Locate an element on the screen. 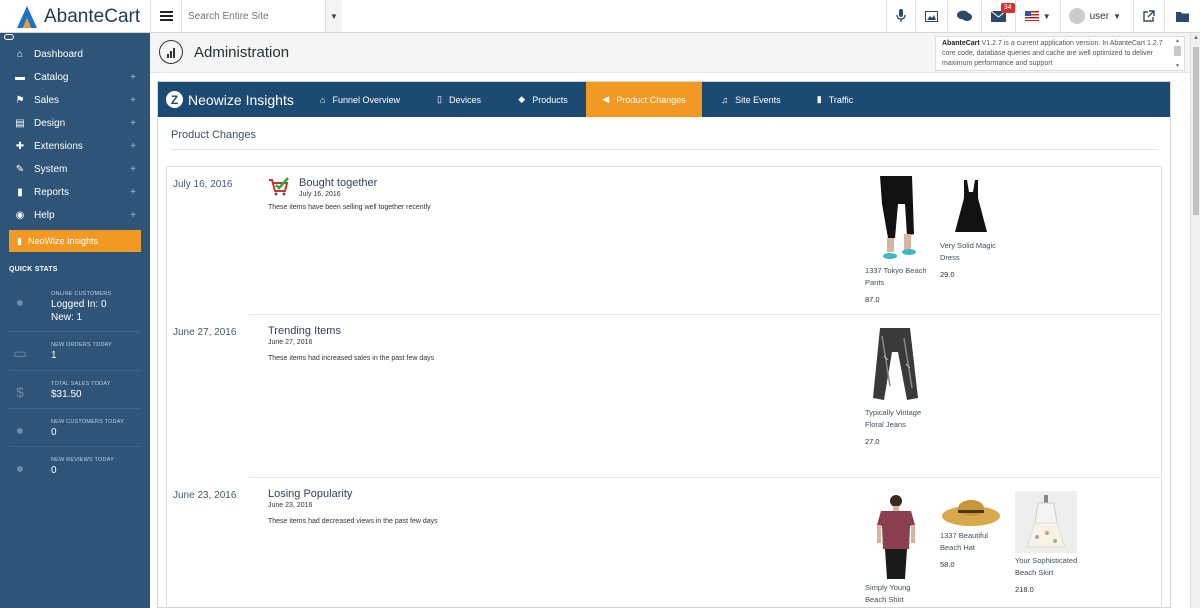 The height and width of the screenshot is (608, 1200). product-price: 58.0 is located at coordinates (947, 564).